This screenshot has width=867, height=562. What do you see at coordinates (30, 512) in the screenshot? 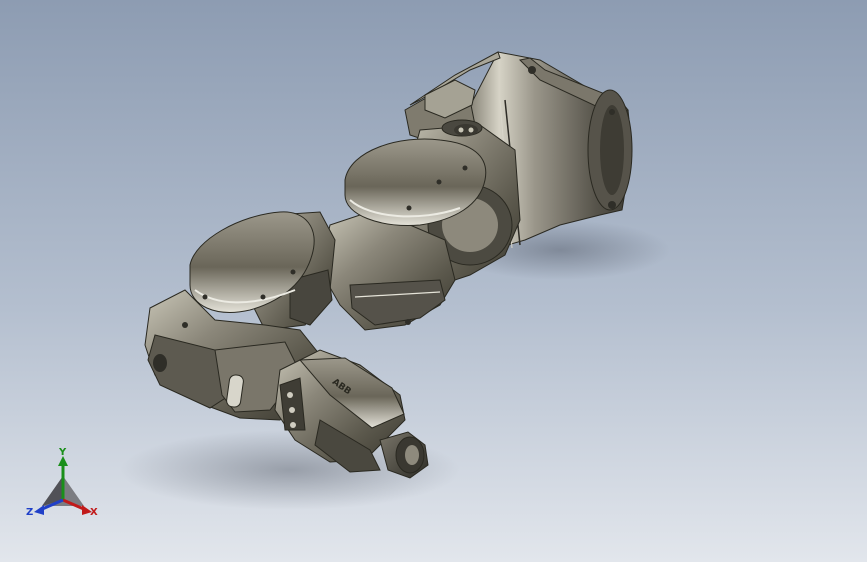
I see `z-axis-label: Z` at bounding box center [30, 512].